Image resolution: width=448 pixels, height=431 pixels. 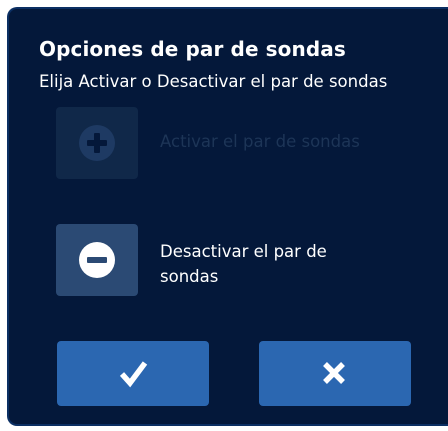 I want to click on plus-circle-icon, so click(x=97, y=143).